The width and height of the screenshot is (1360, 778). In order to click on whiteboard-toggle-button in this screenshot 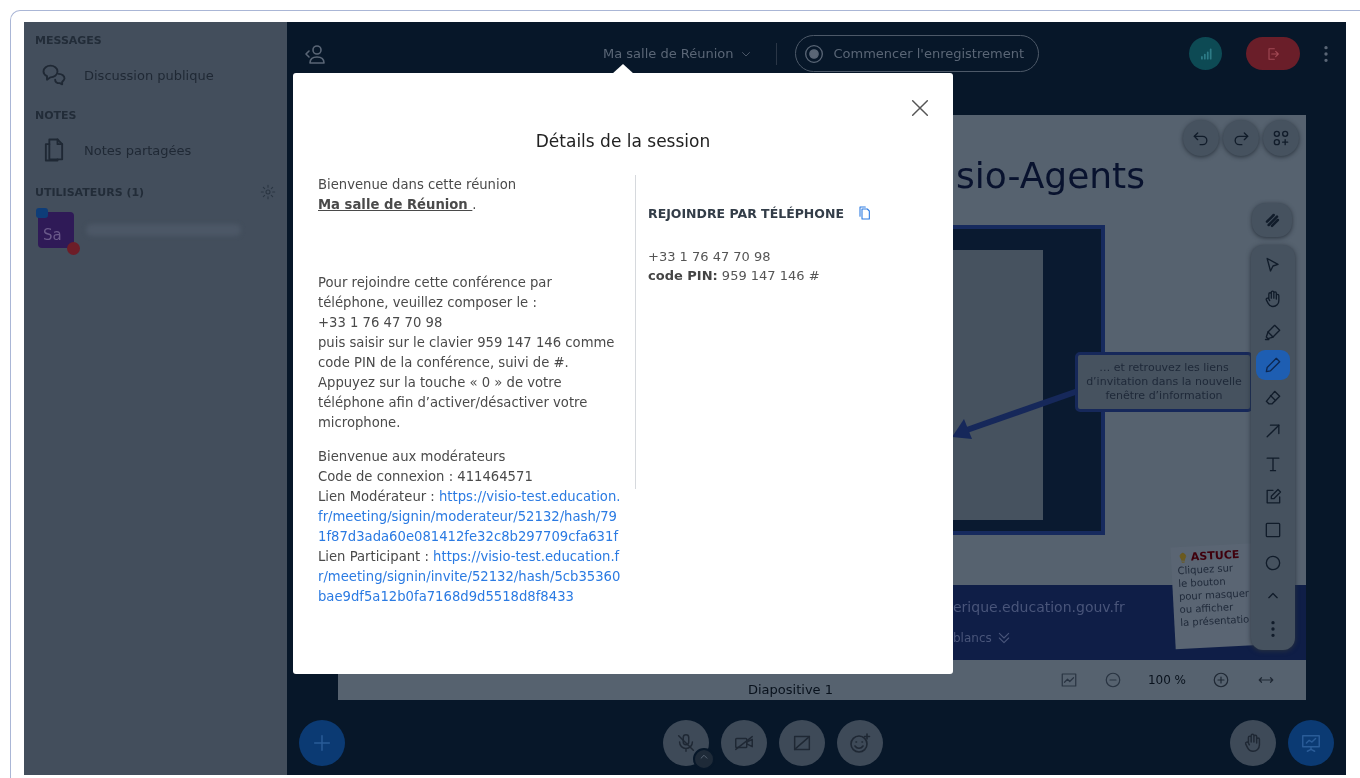, I will do `click(1272, 220)`.